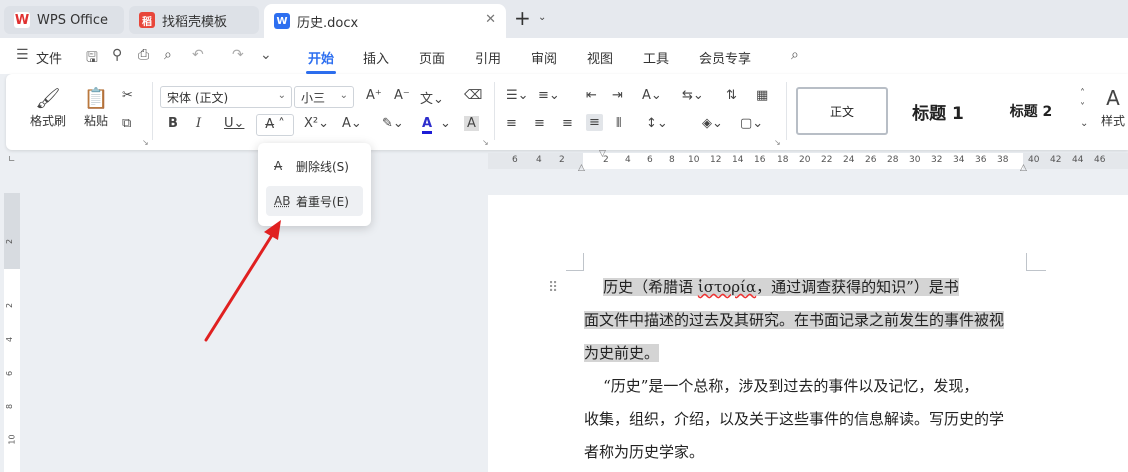 The image size is (1128, 472). I want to click on annotation-arrow, so click(242, 281).